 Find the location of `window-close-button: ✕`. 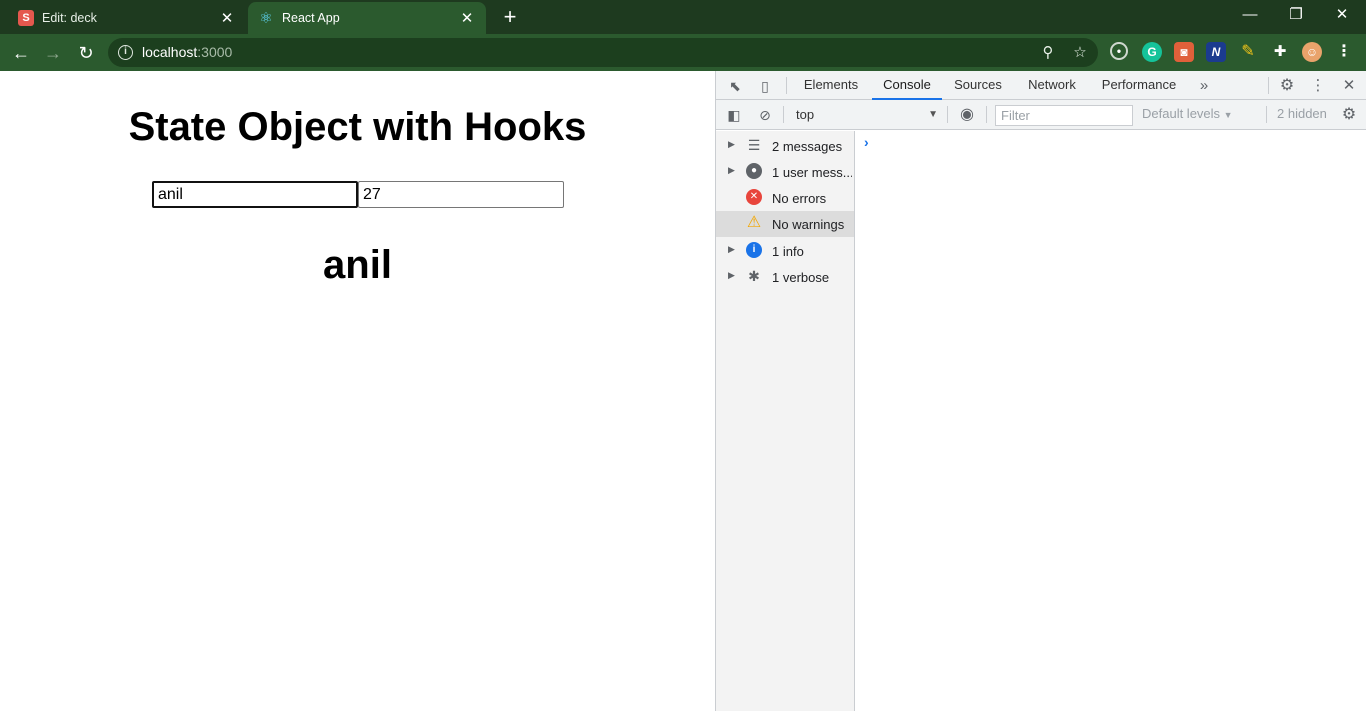

window-close-button: ✕ is located at coordinates (1342, 15).